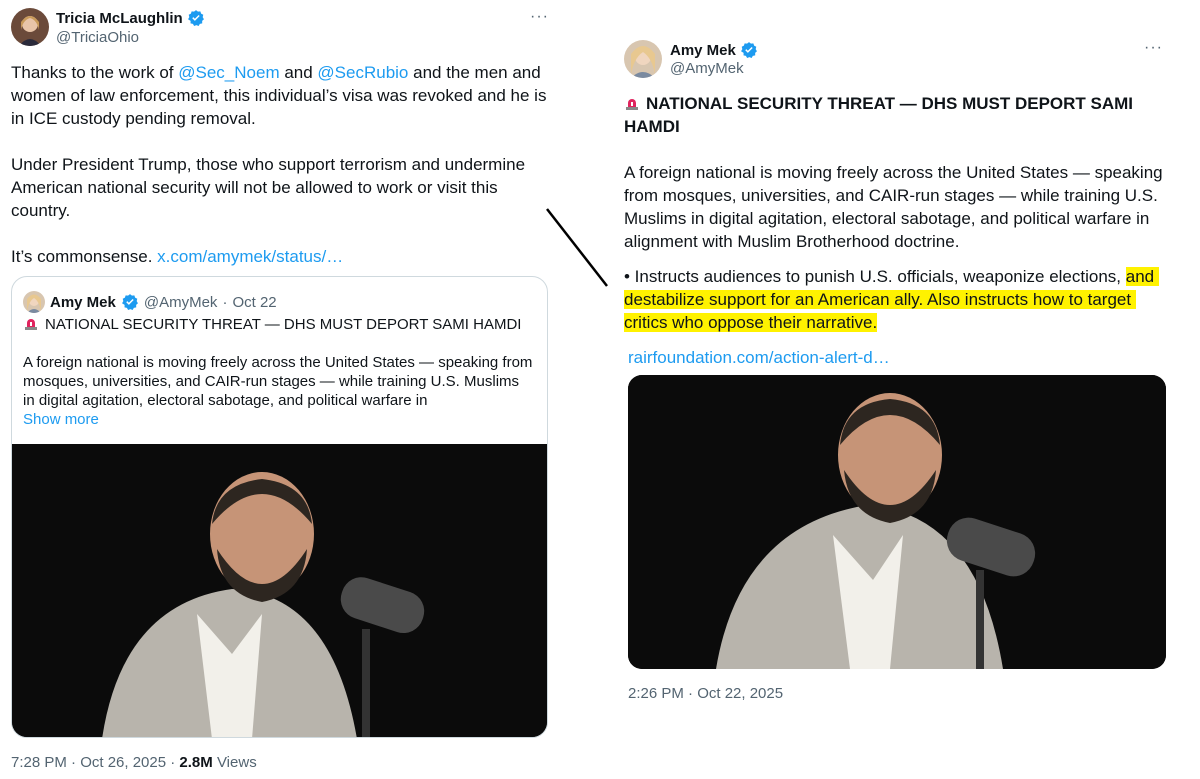  I want to click on amy-avatar-small, so click(34, 302).